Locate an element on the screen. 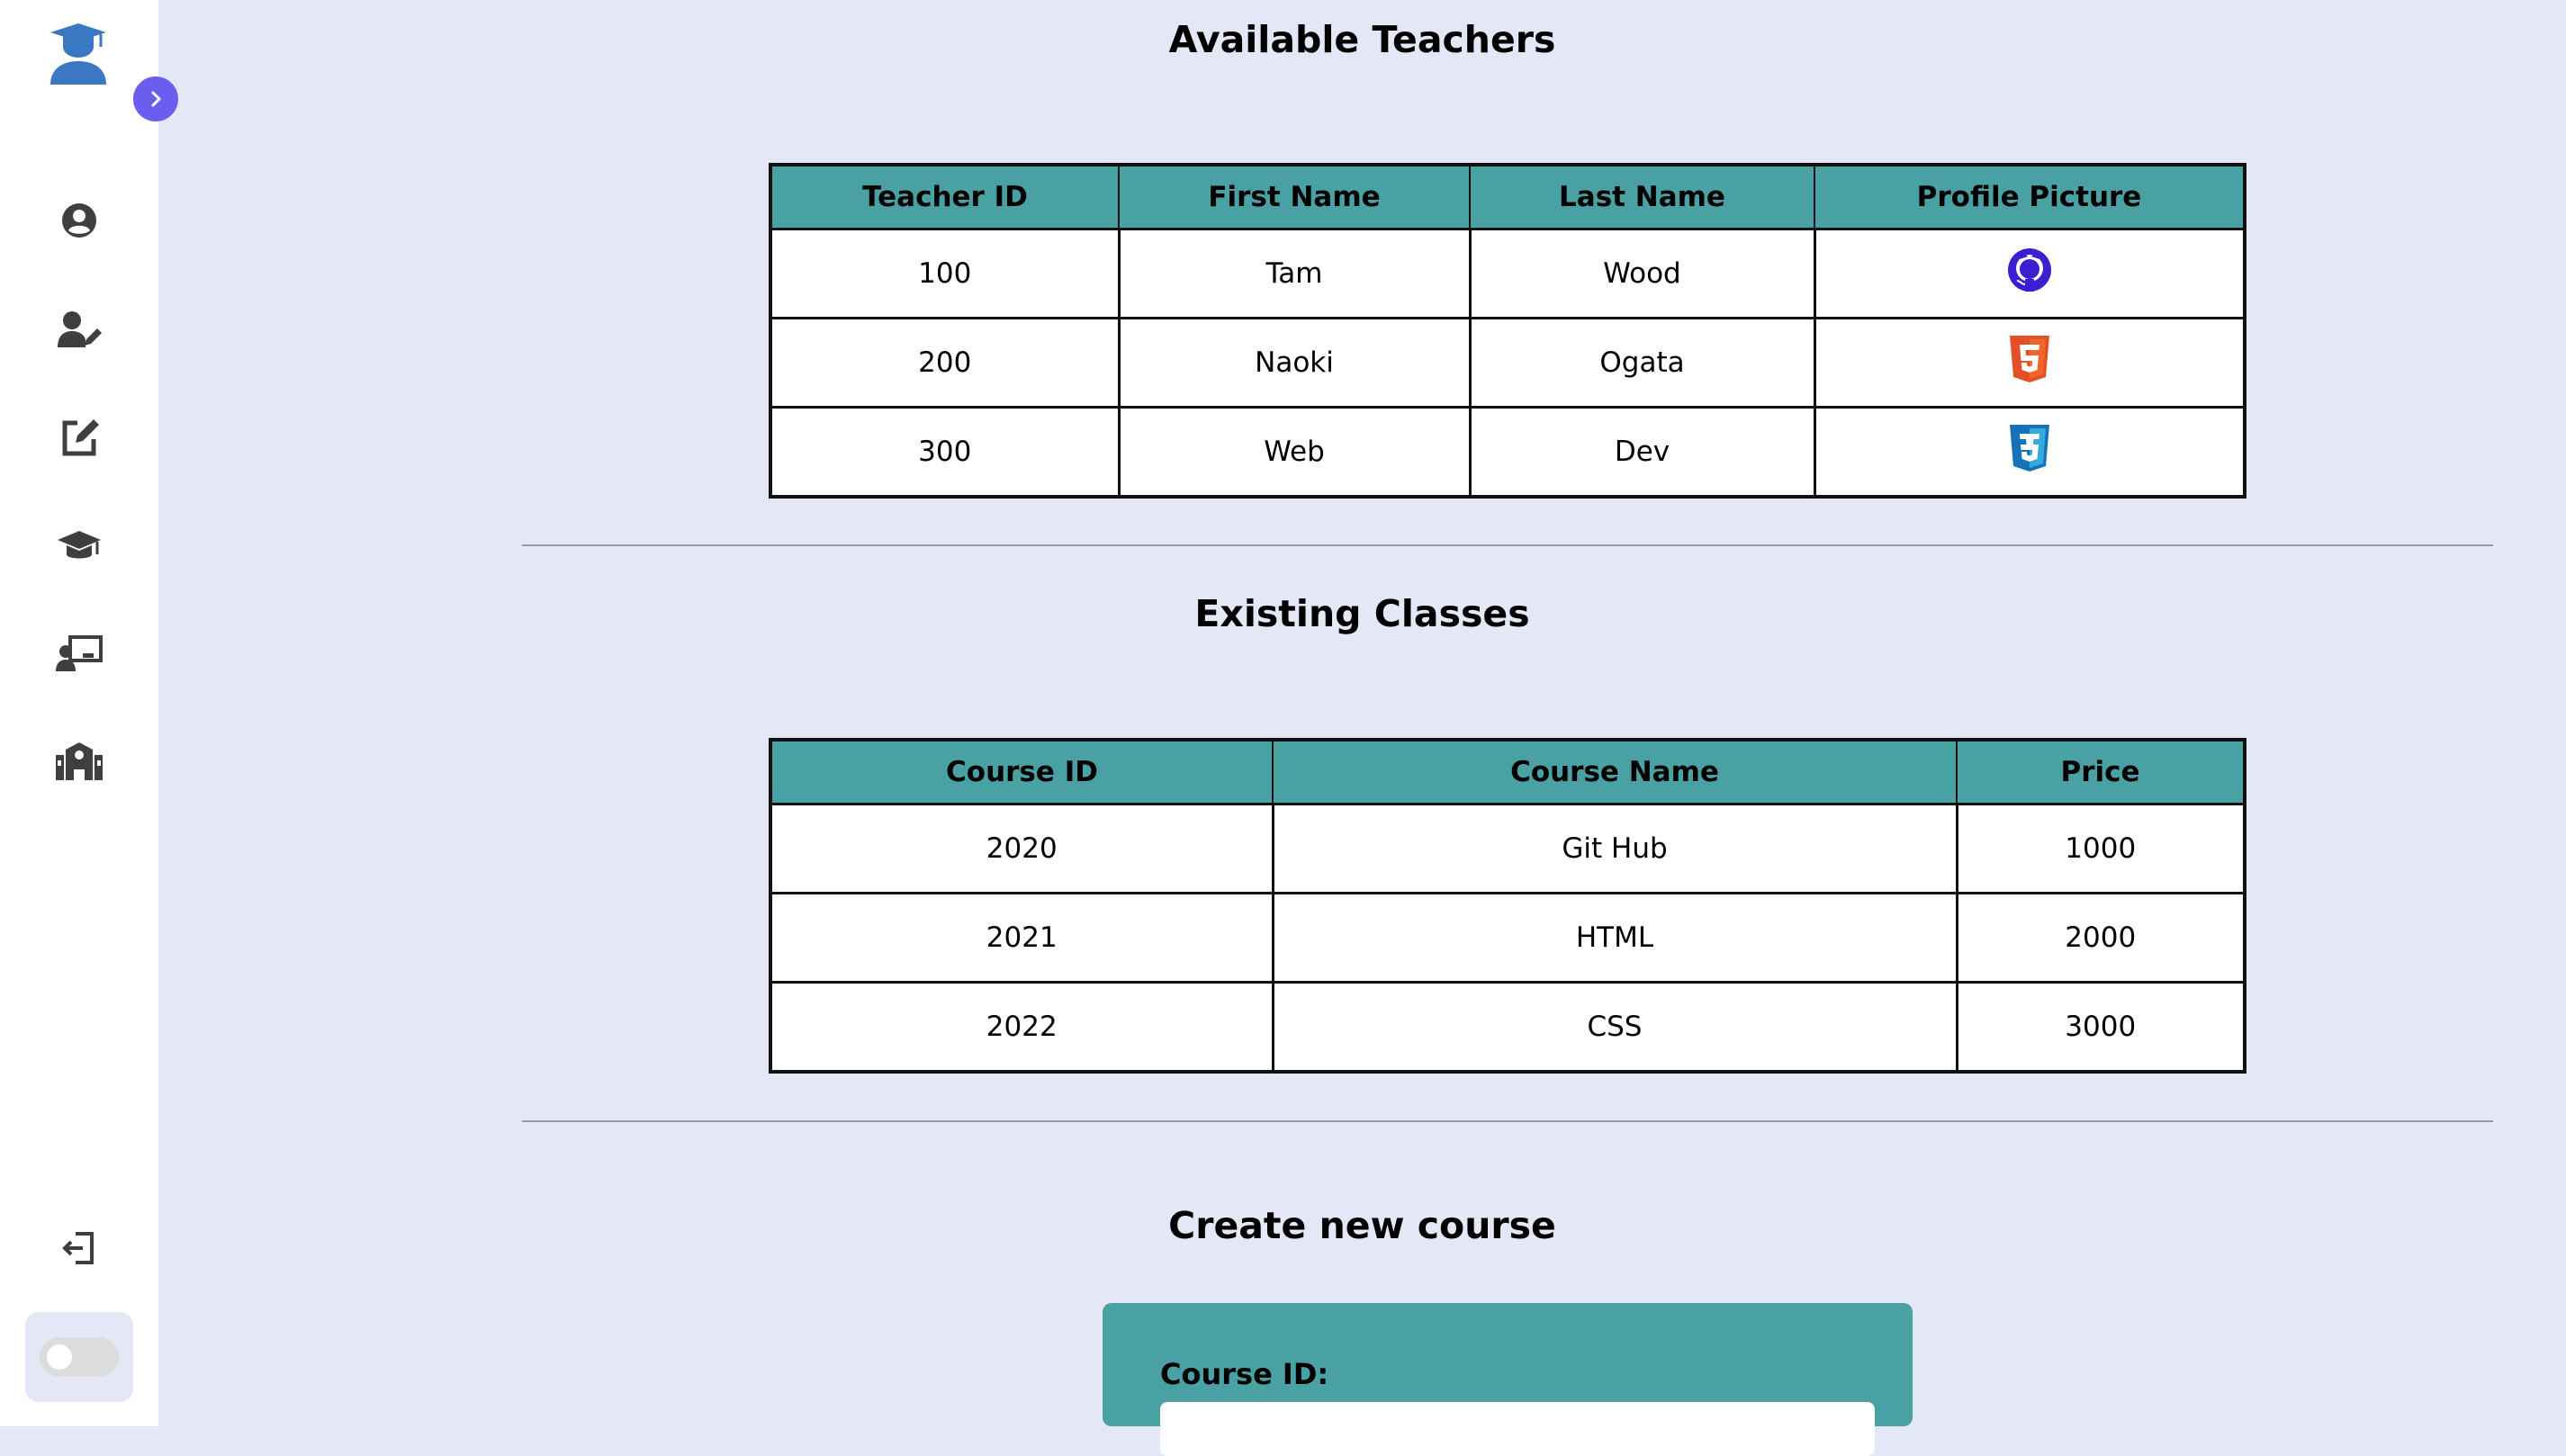  create-course-form: Course ID: is located at coordinates (1508, 1380).